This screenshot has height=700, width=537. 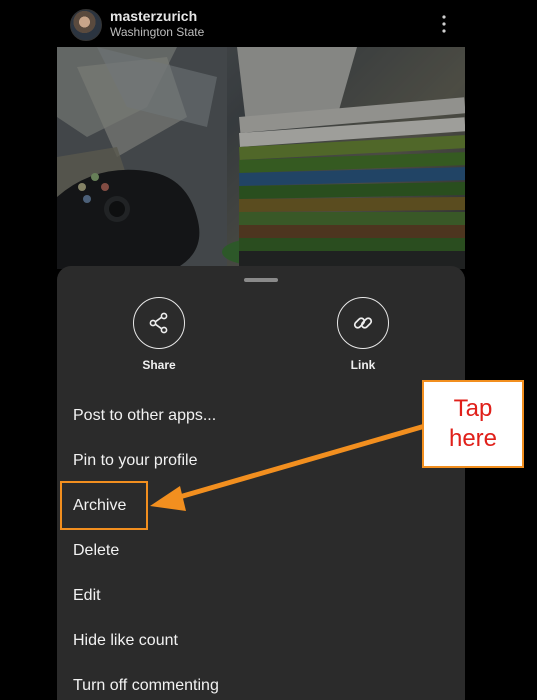 I want to click on tap-here-callout: Tap here, so click(x=473, y=424).